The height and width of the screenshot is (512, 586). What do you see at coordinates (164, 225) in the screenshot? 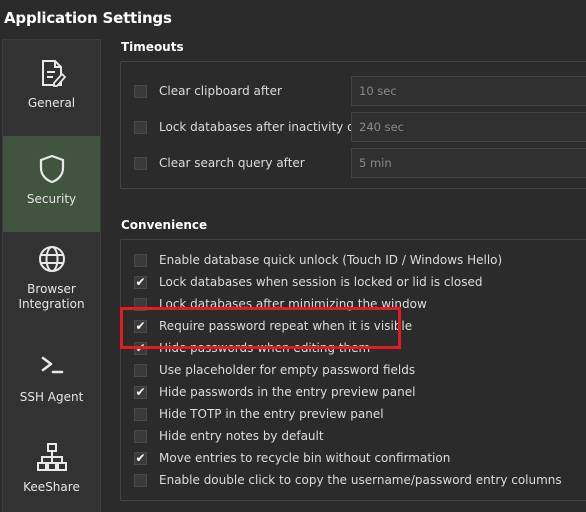
I see `convenience-heading: Convenience` at bounding box center [164, 225].